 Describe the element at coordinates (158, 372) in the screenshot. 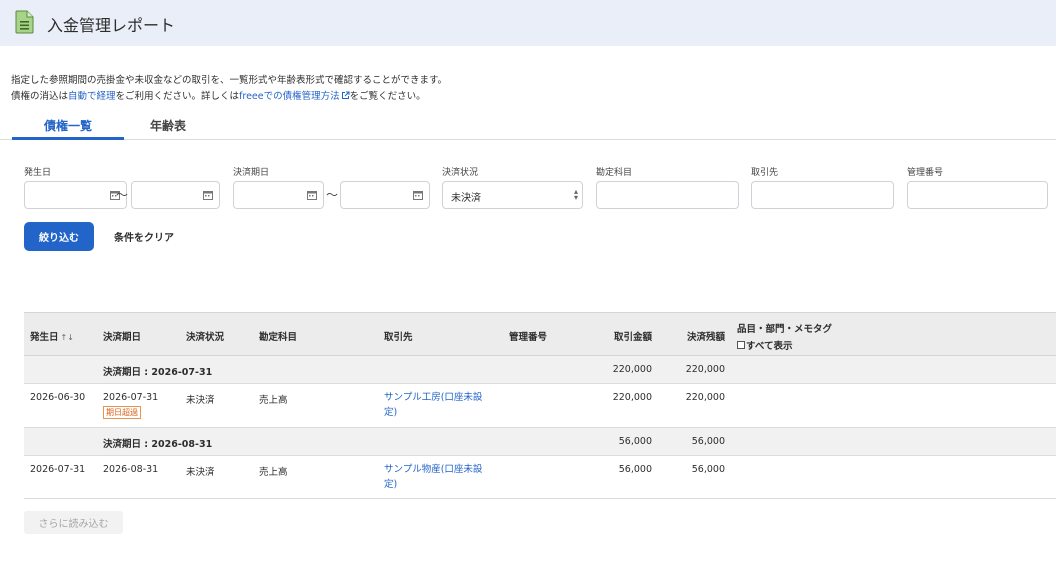

I see `group-label: 決済期日 : 2026-07-31` at that location.